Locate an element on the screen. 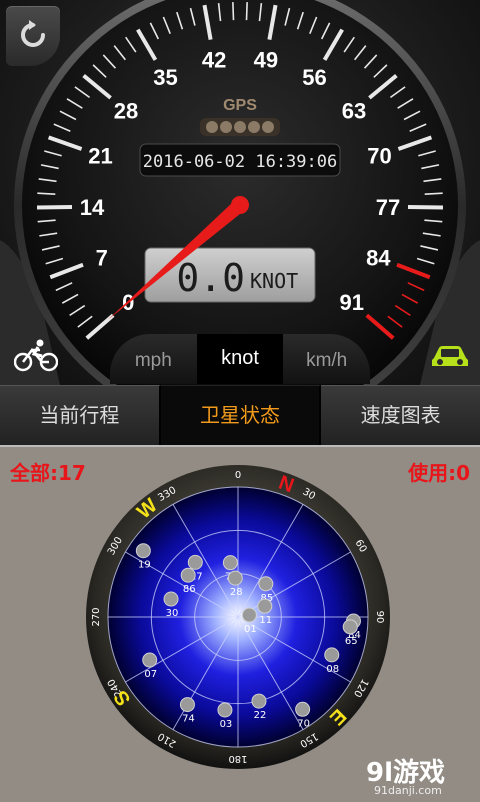 The height and width of the screenshot is (802, 480). speed-value: 0.0 is located at coordinates (210, 278).